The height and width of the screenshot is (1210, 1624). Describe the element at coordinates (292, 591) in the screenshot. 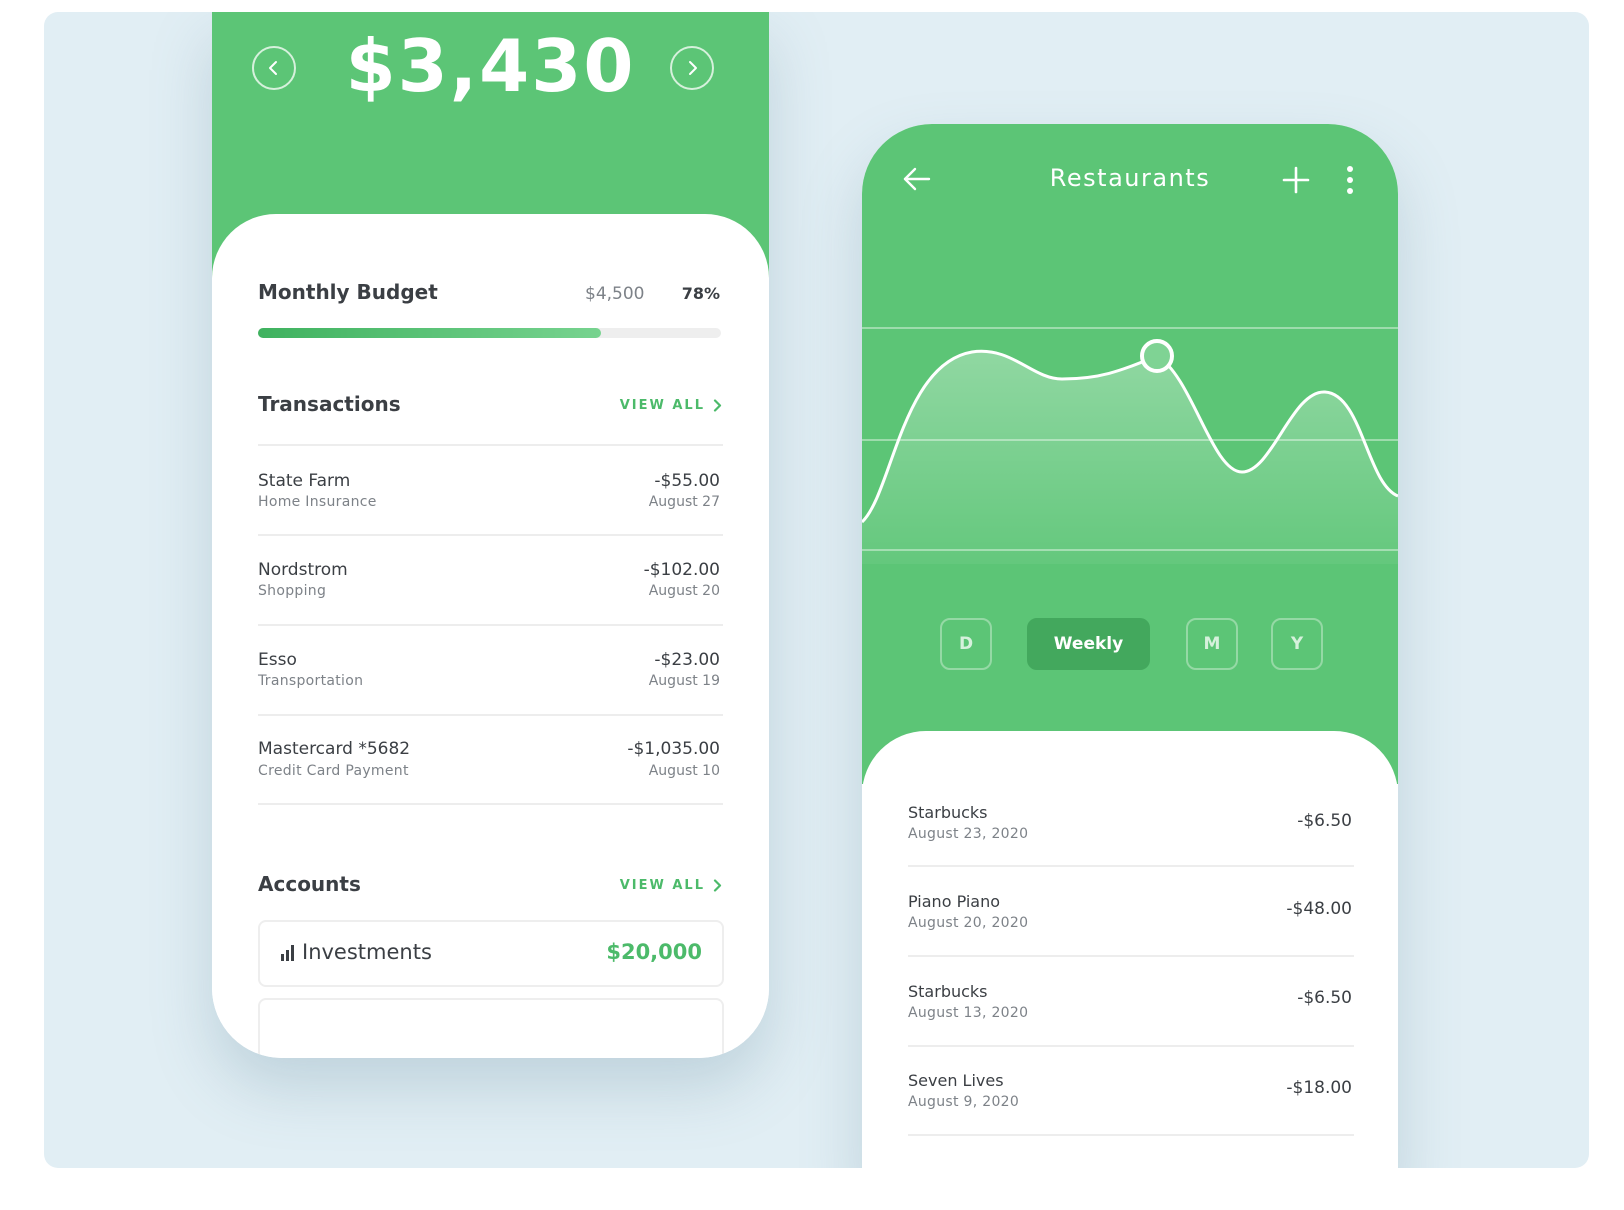

I see `transaction-category: Shopping` at that location.